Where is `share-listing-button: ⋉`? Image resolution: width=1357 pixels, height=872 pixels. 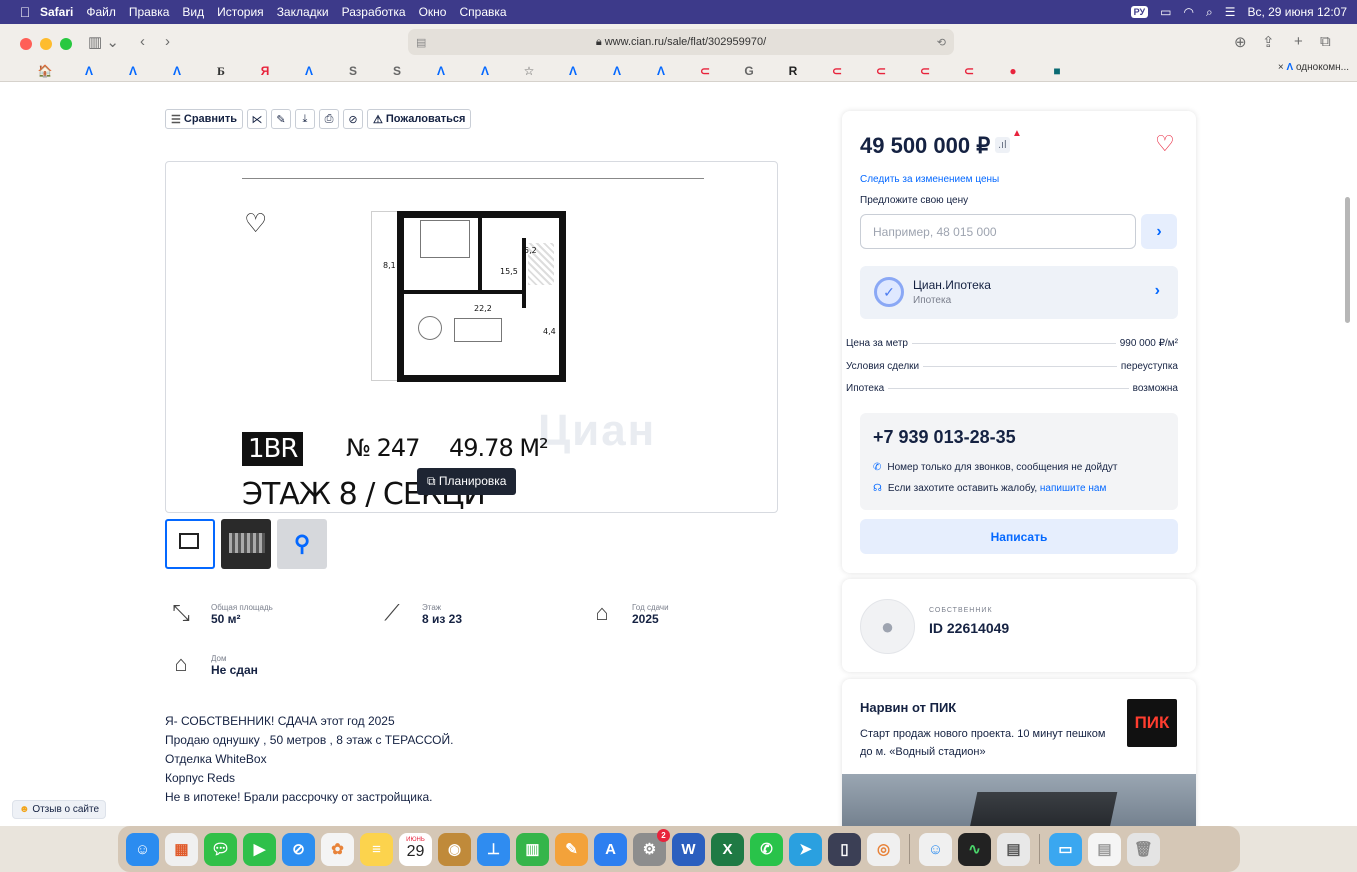 share-listing-button: ⋉ is located at coordinates (256, 119).